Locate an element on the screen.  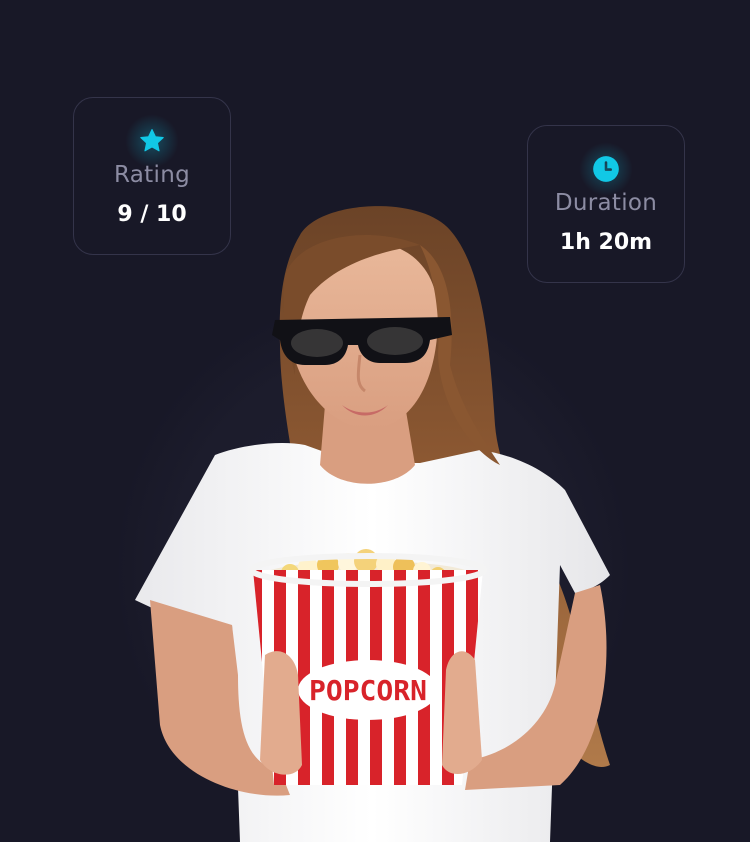
duration-label: Duration is located at coordinates (606, 203).